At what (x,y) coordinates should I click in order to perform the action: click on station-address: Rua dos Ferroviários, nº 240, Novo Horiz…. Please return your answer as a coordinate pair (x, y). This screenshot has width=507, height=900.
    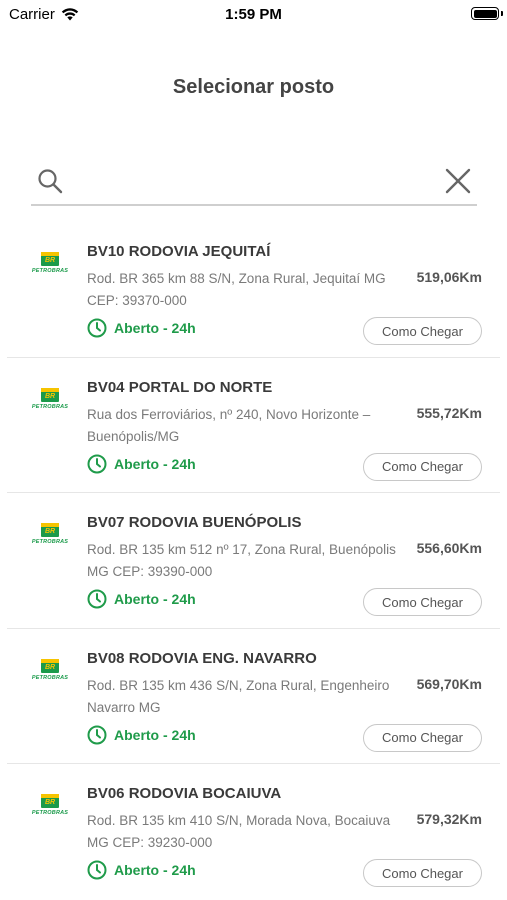
    Looking at the image, I should click on (229, 425).